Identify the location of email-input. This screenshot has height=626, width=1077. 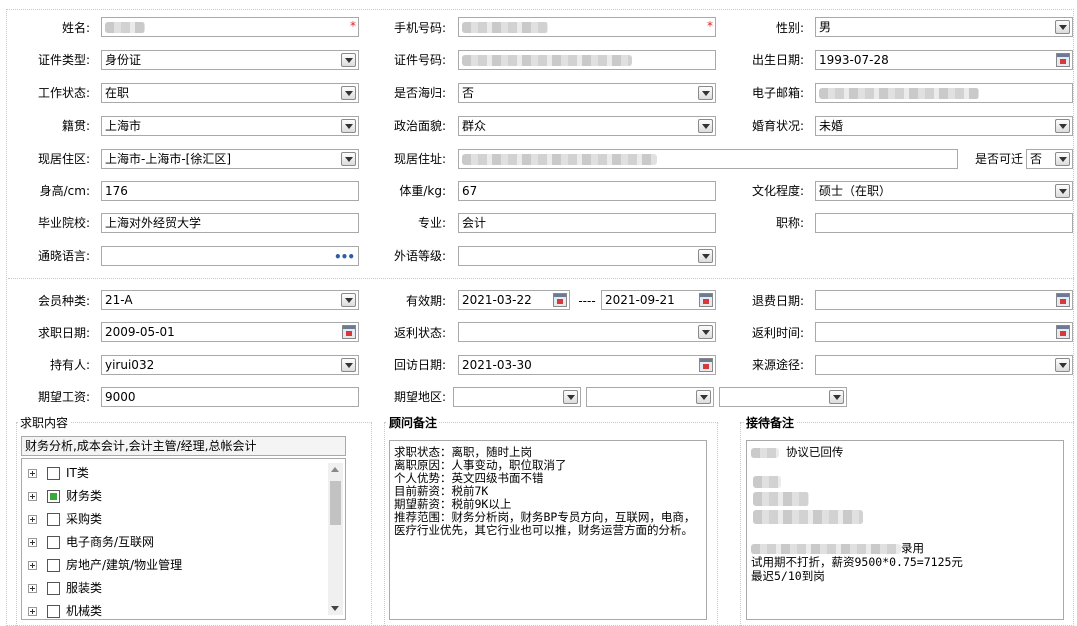
(944, 93).